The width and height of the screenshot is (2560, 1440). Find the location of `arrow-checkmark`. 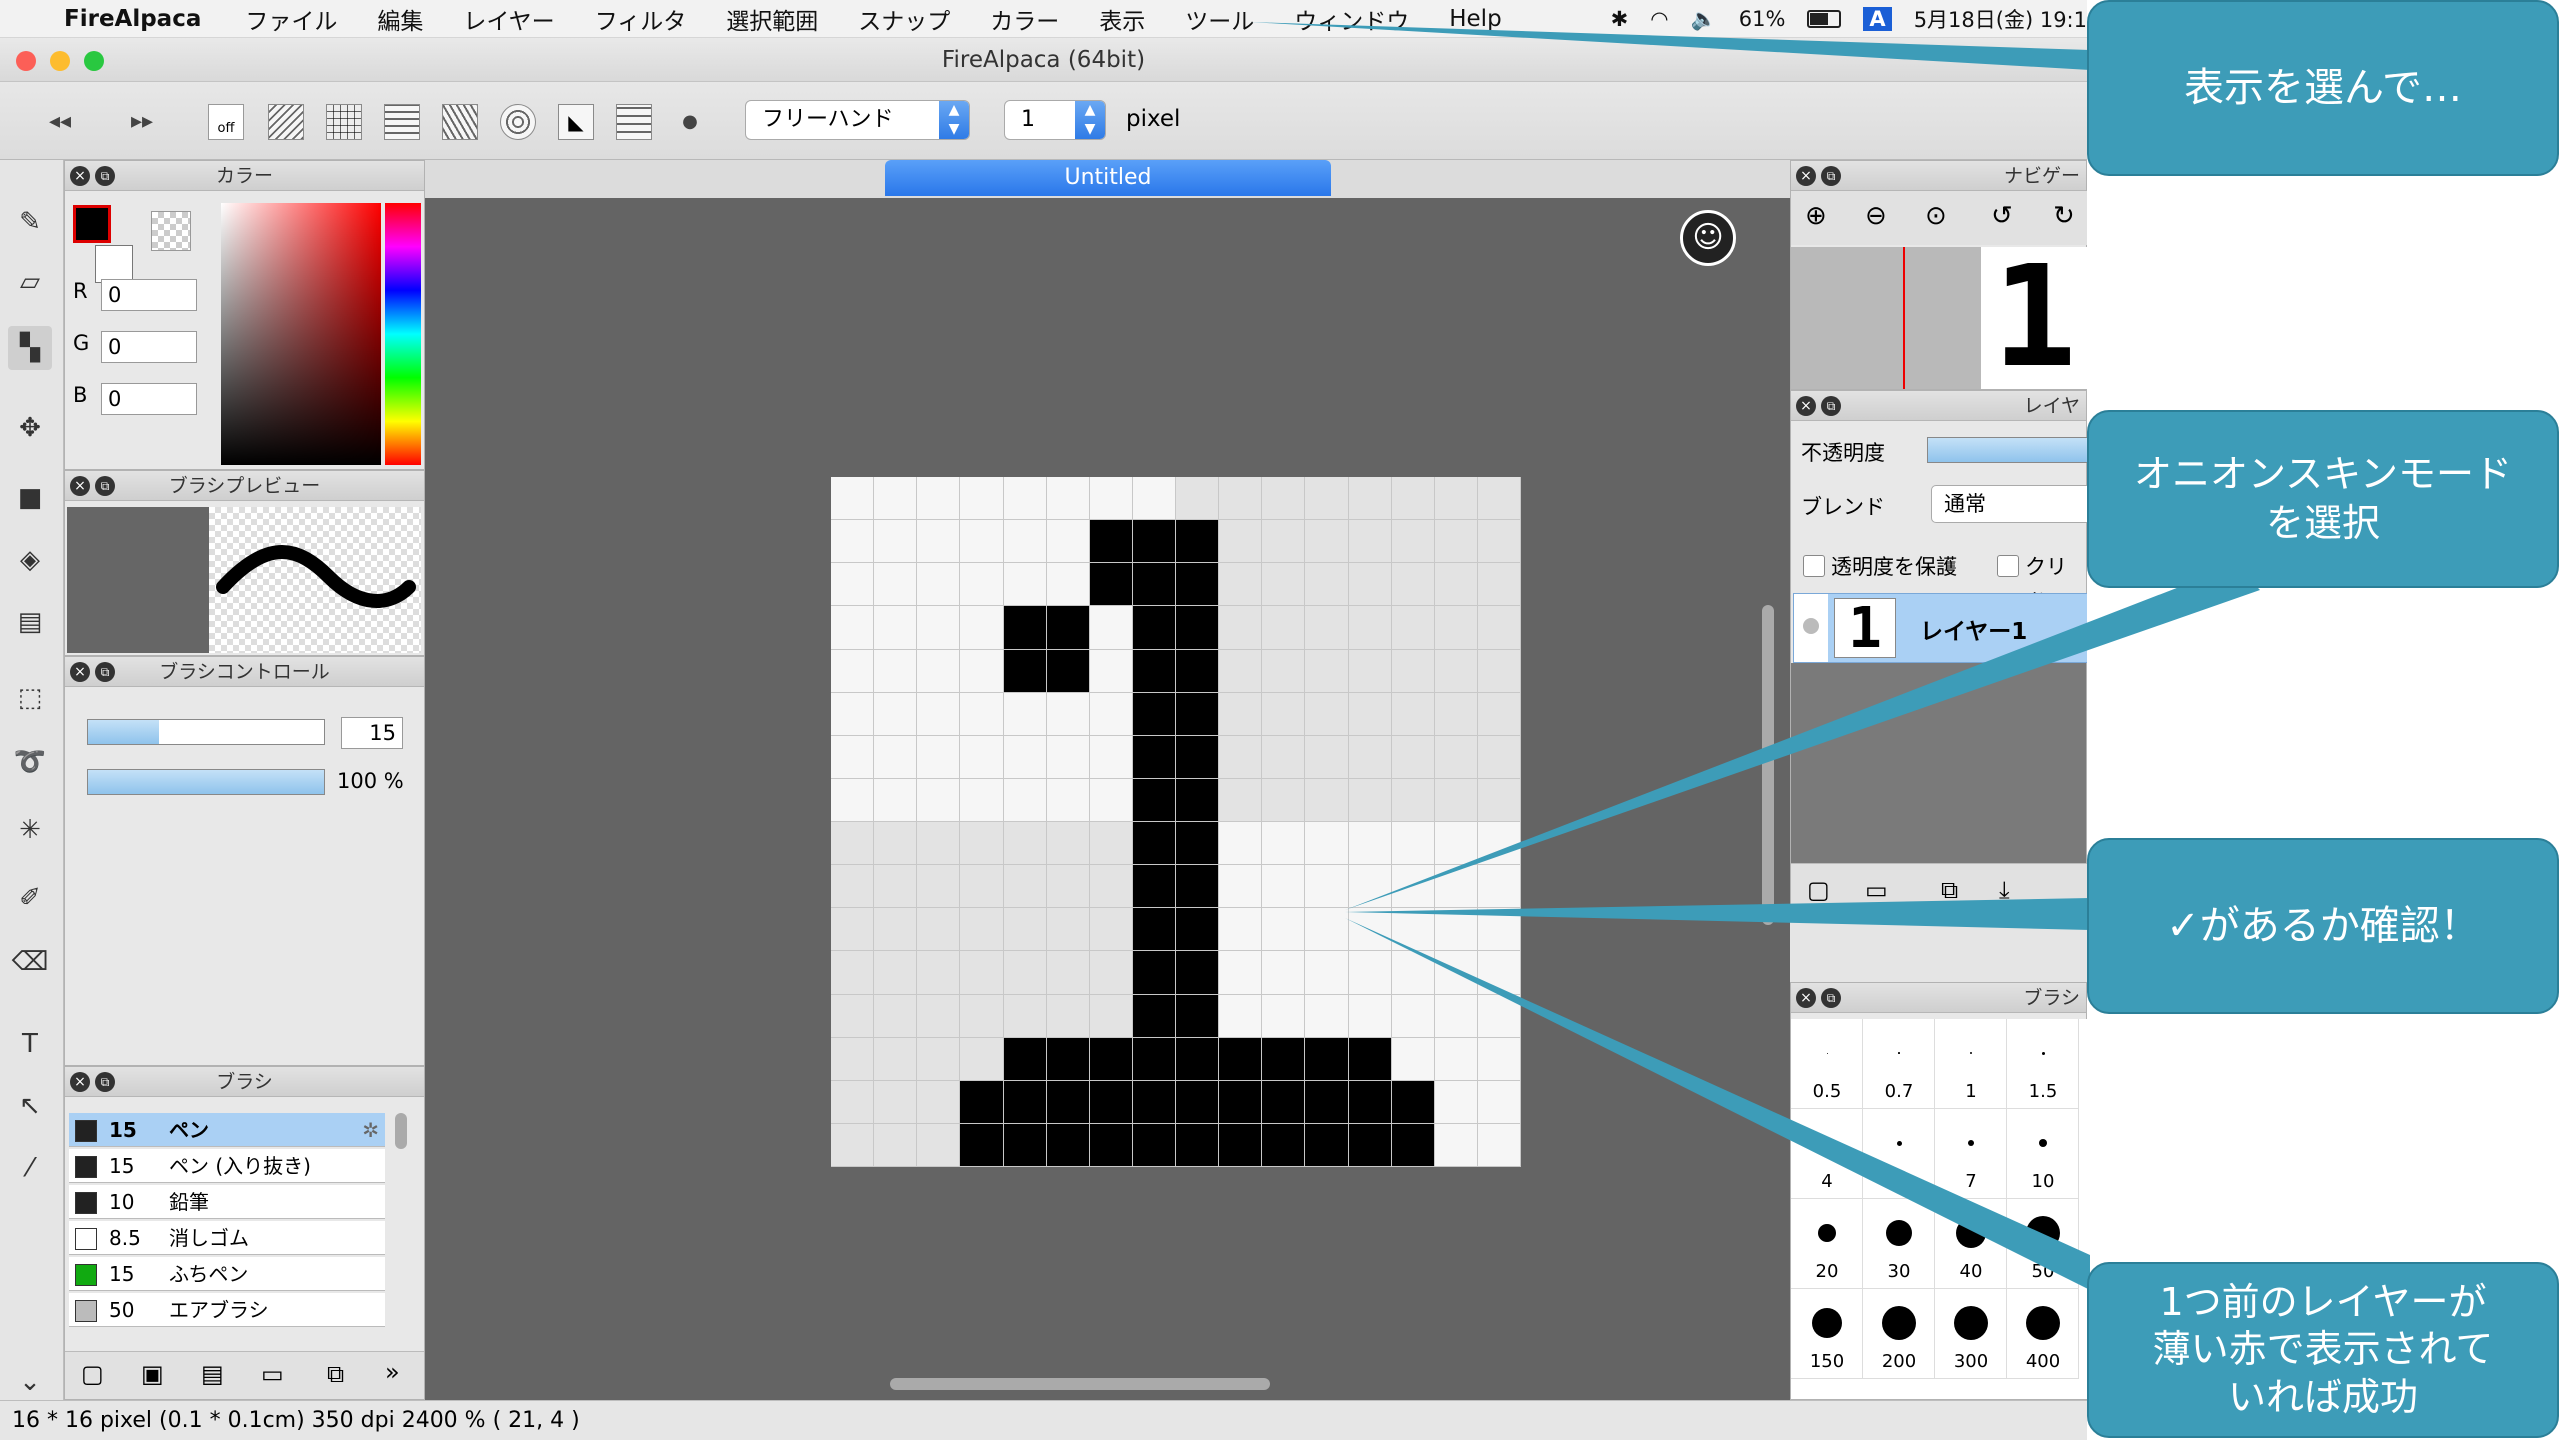

arrow-checkmark is located at coordinates (1717, 914).